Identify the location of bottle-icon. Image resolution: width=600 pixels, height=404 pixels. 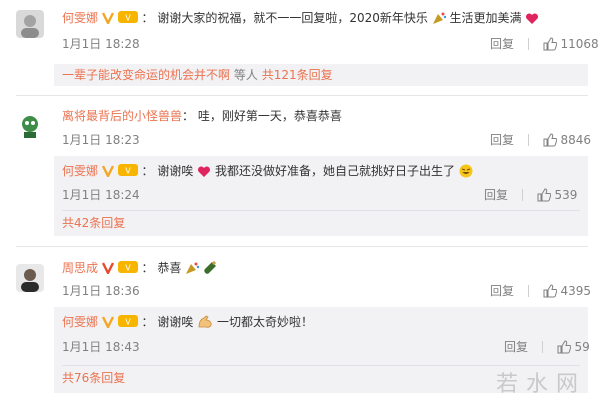
(210, 270).